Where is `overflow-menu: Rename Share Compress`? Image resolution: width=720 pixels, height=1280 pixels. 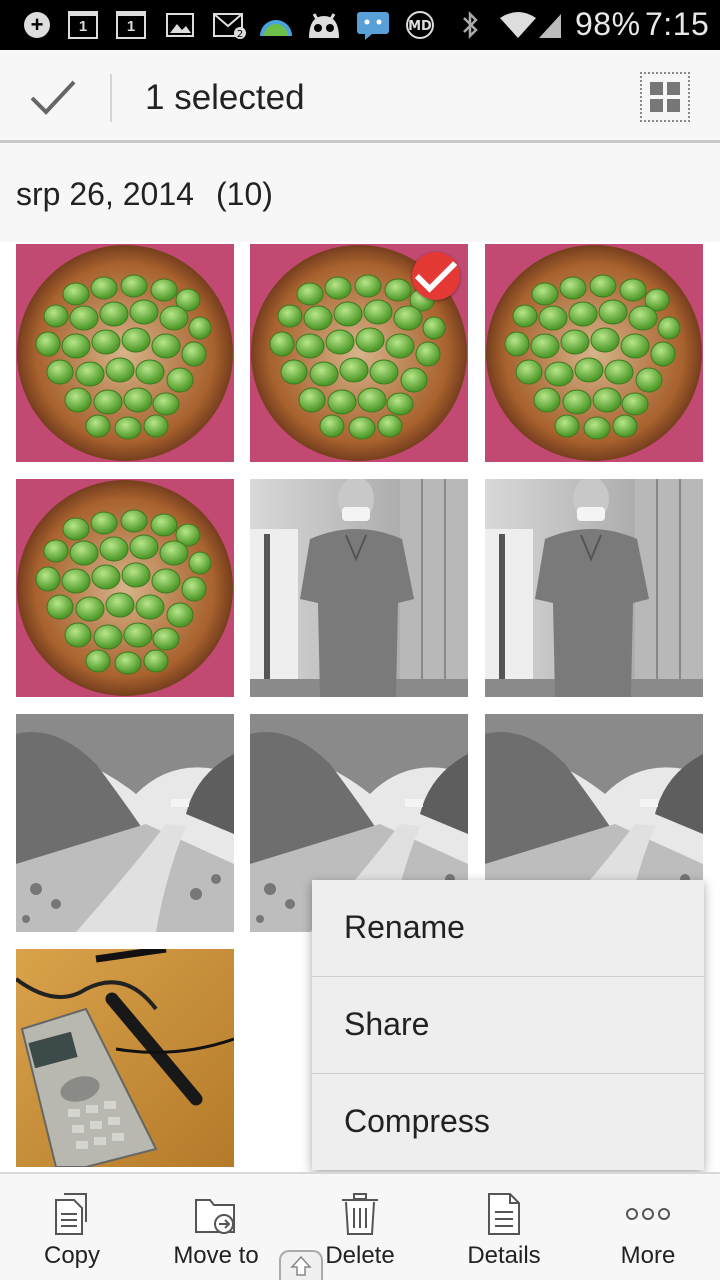
overflow-menu: Rename Share Compress is located at coordinates (508, 1025).